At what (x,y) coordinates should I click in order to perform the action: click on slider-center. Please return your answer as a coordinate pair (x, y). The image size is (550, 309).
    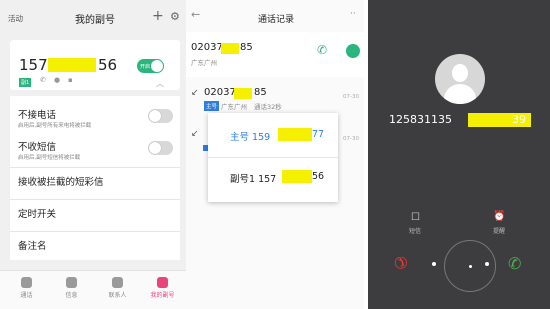
    Looking at the image, I should click on (470, 266).